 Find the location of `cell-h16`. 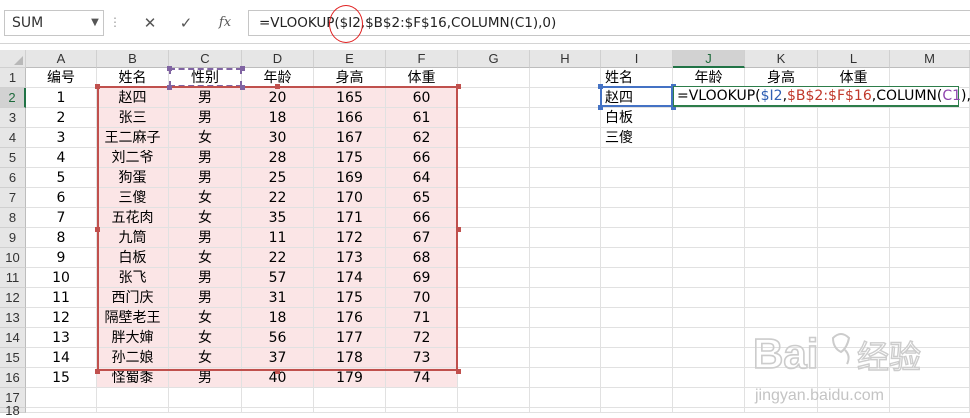

cell-h16 is located at coordinates (565, 378).